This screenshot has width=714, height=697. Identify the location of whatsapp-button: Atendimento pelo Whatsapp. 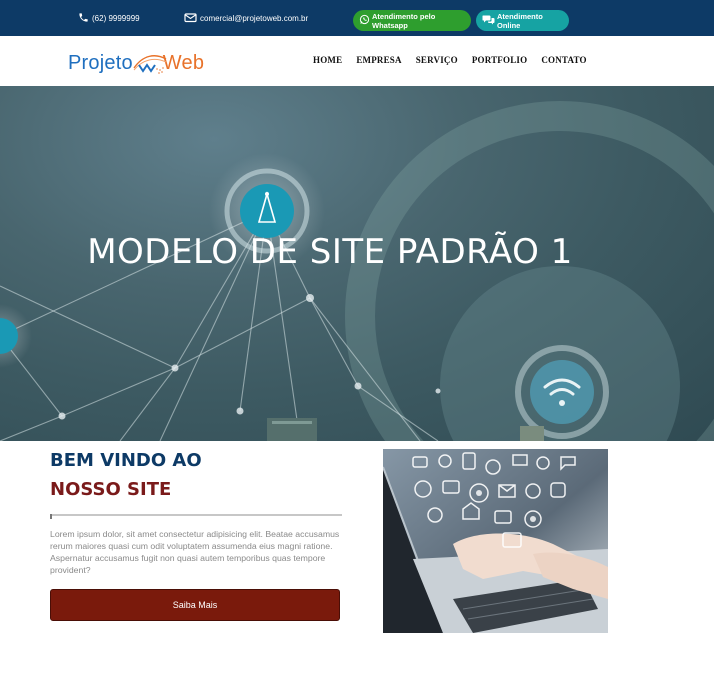
(412, 20).